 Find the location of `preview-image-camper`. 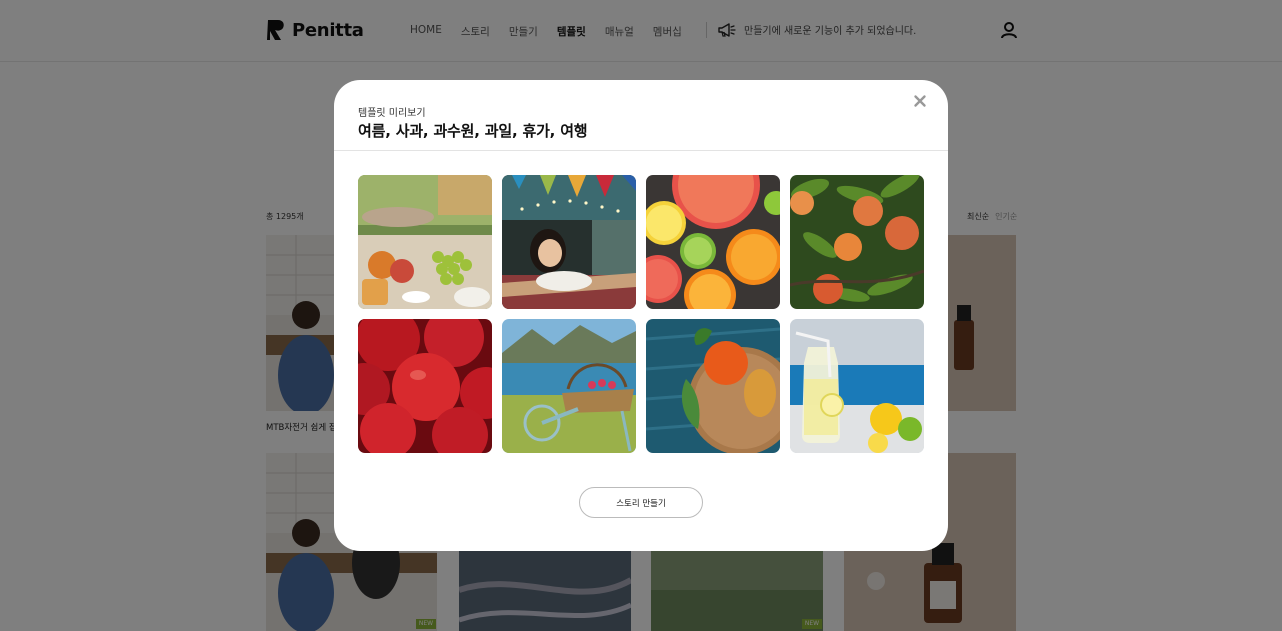

preview-image-camper is located at coordinates (569, 242).